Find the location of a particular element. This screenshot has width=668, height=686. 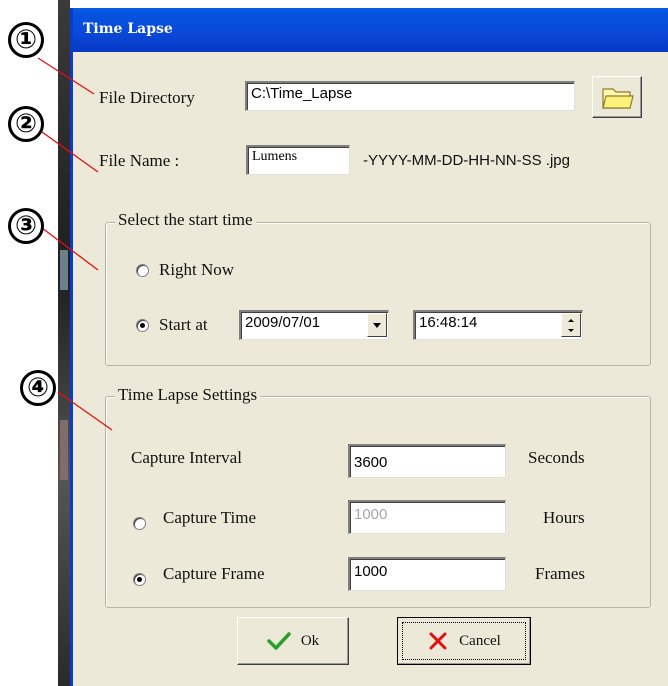

callout-1: ① is located at coordinates (28, 42).